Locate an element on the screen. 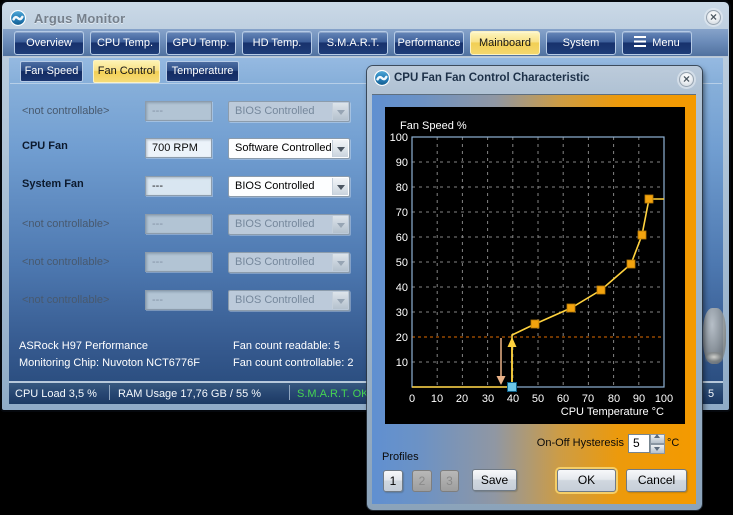 The image size is (733, 515). svg-text: 0 is located at coordinates (412, 399).